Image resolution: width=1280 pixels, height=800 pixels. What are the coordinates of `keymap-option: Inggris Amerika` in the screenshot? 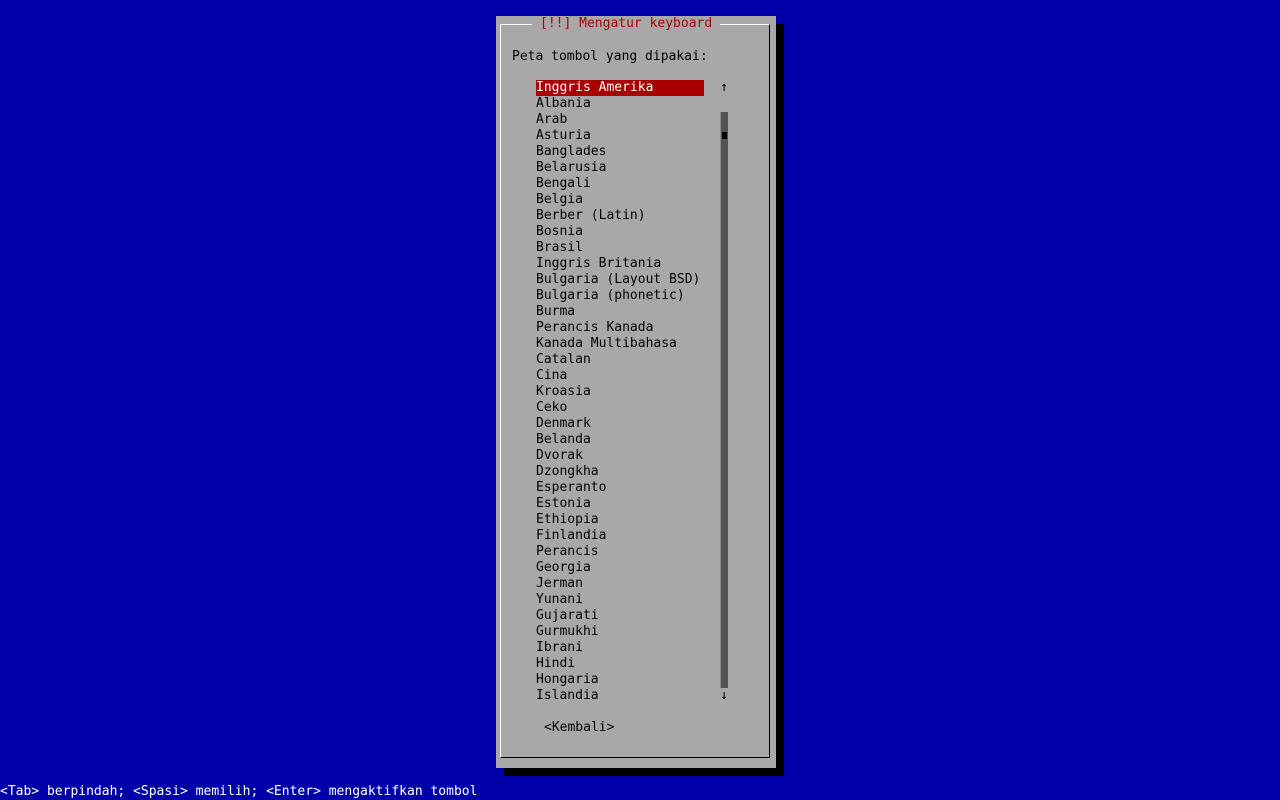 It's located at (620, 88).